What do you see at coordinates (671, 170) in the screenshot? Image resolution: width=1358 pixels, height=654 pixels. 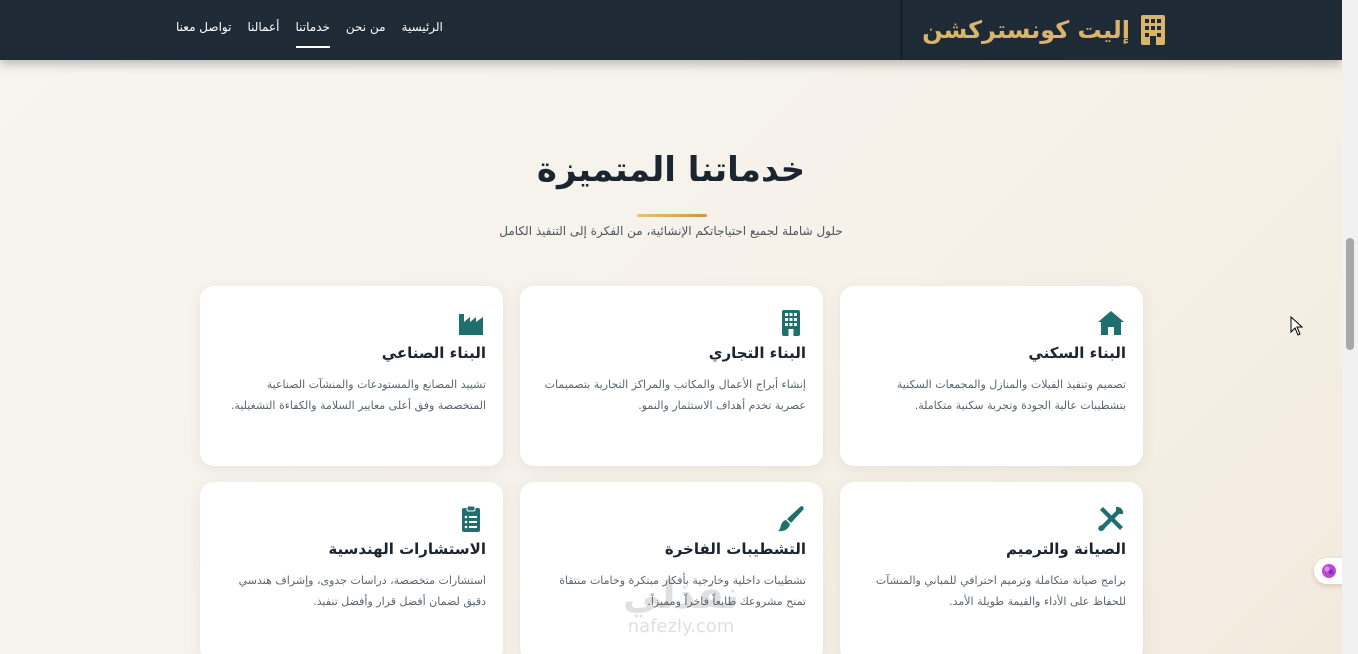 I see `section-title: خدماتنا المتميزة` at bounding box center [671, 170].